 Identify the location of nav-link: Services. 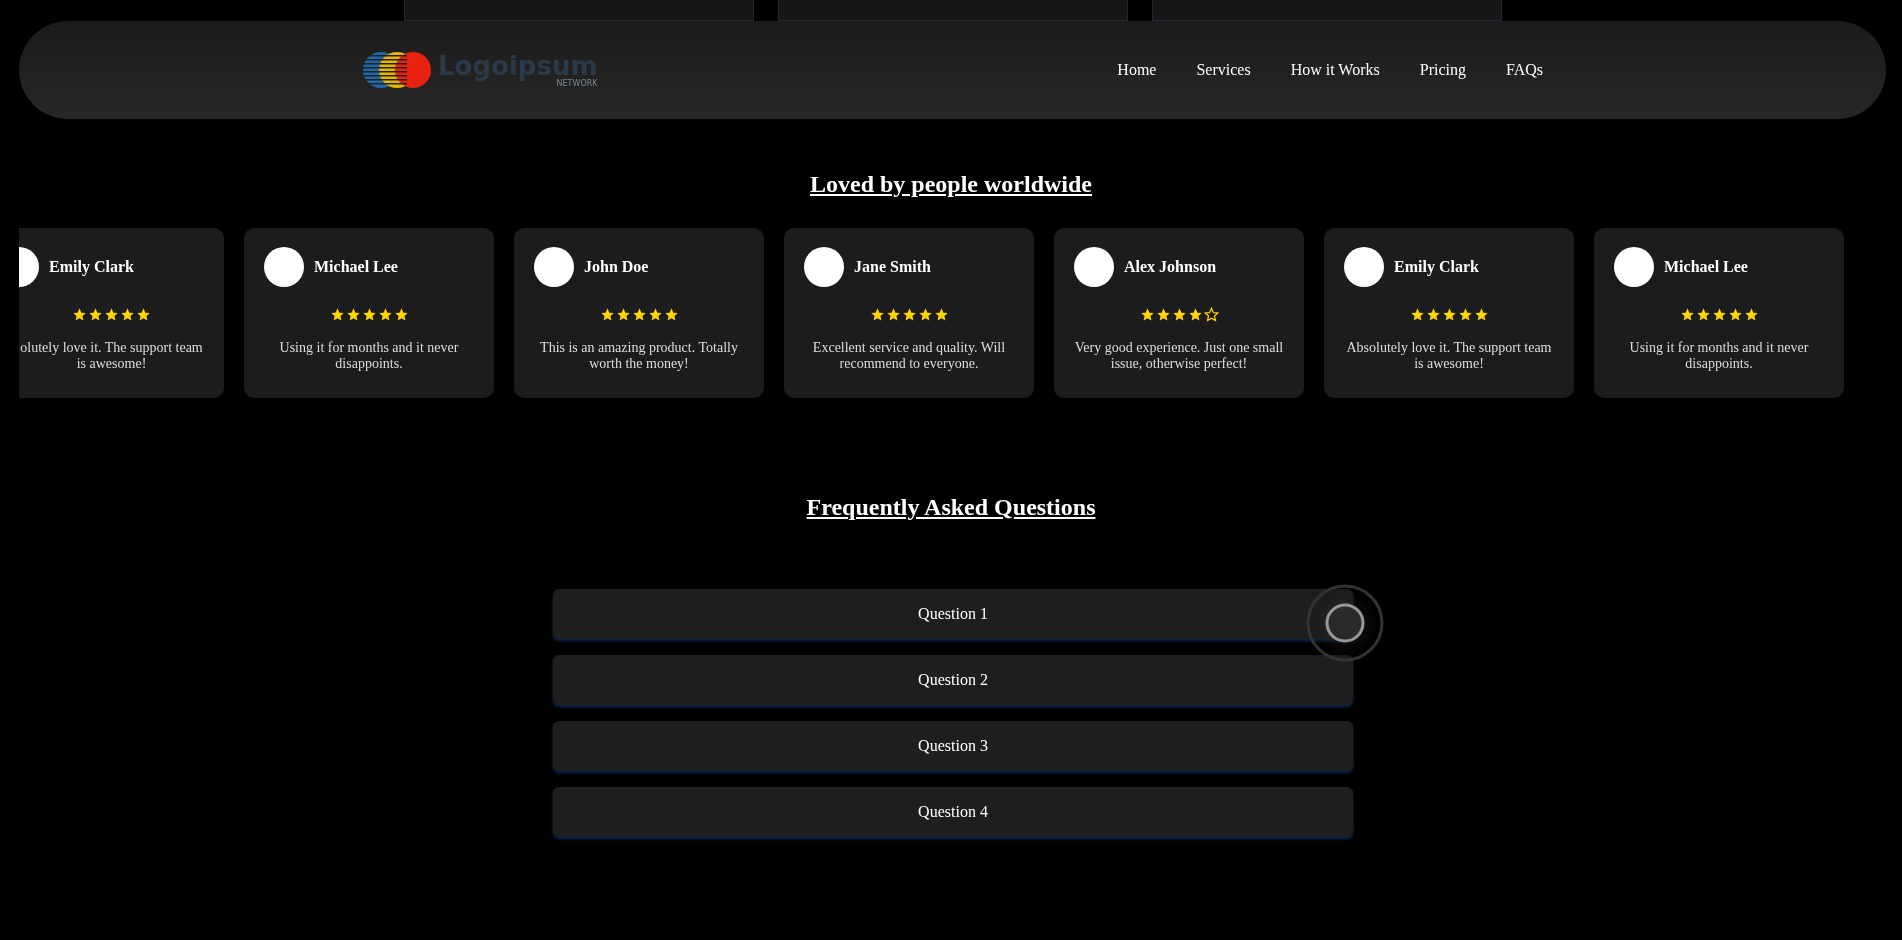
(1223, 70).